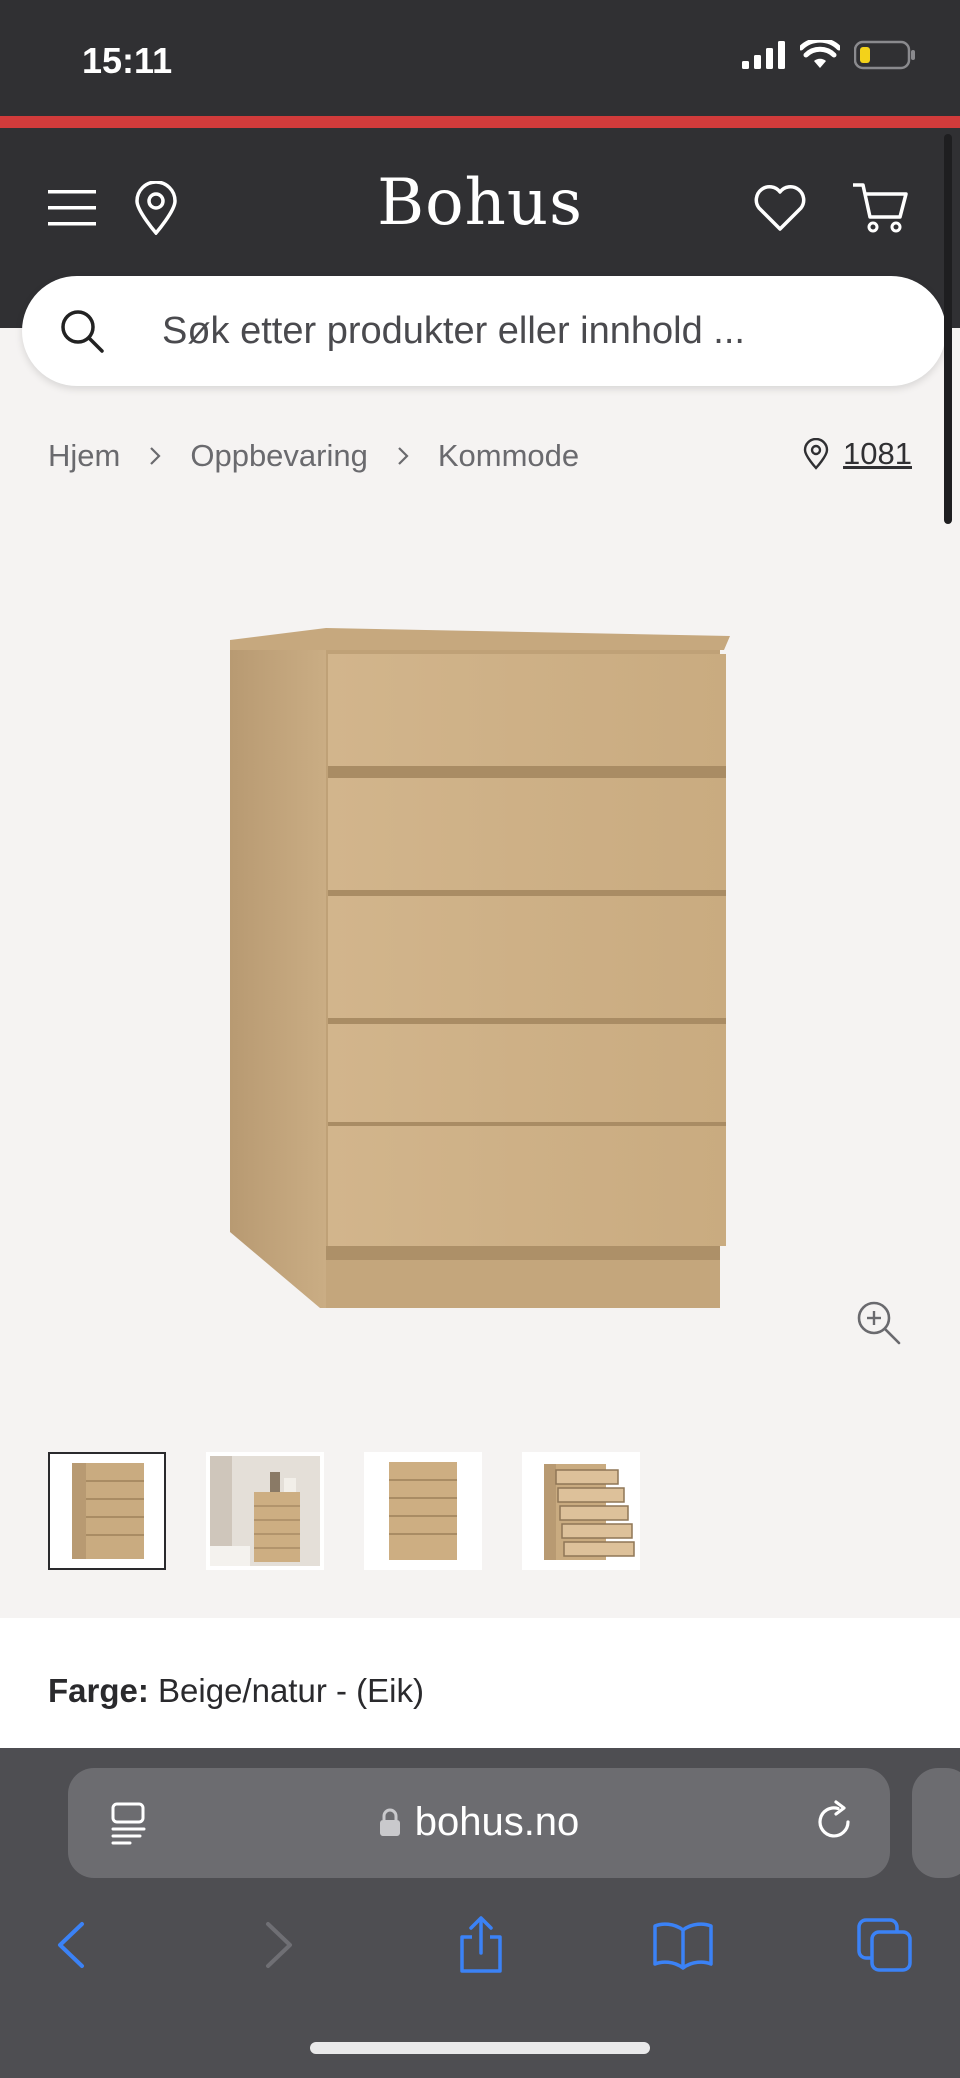  What do you see at coordinates (480, 1683) in the screenshot?
I see `product-info: Farge: Beige/natur - (Eik)` at bounding box center [480, 1683].